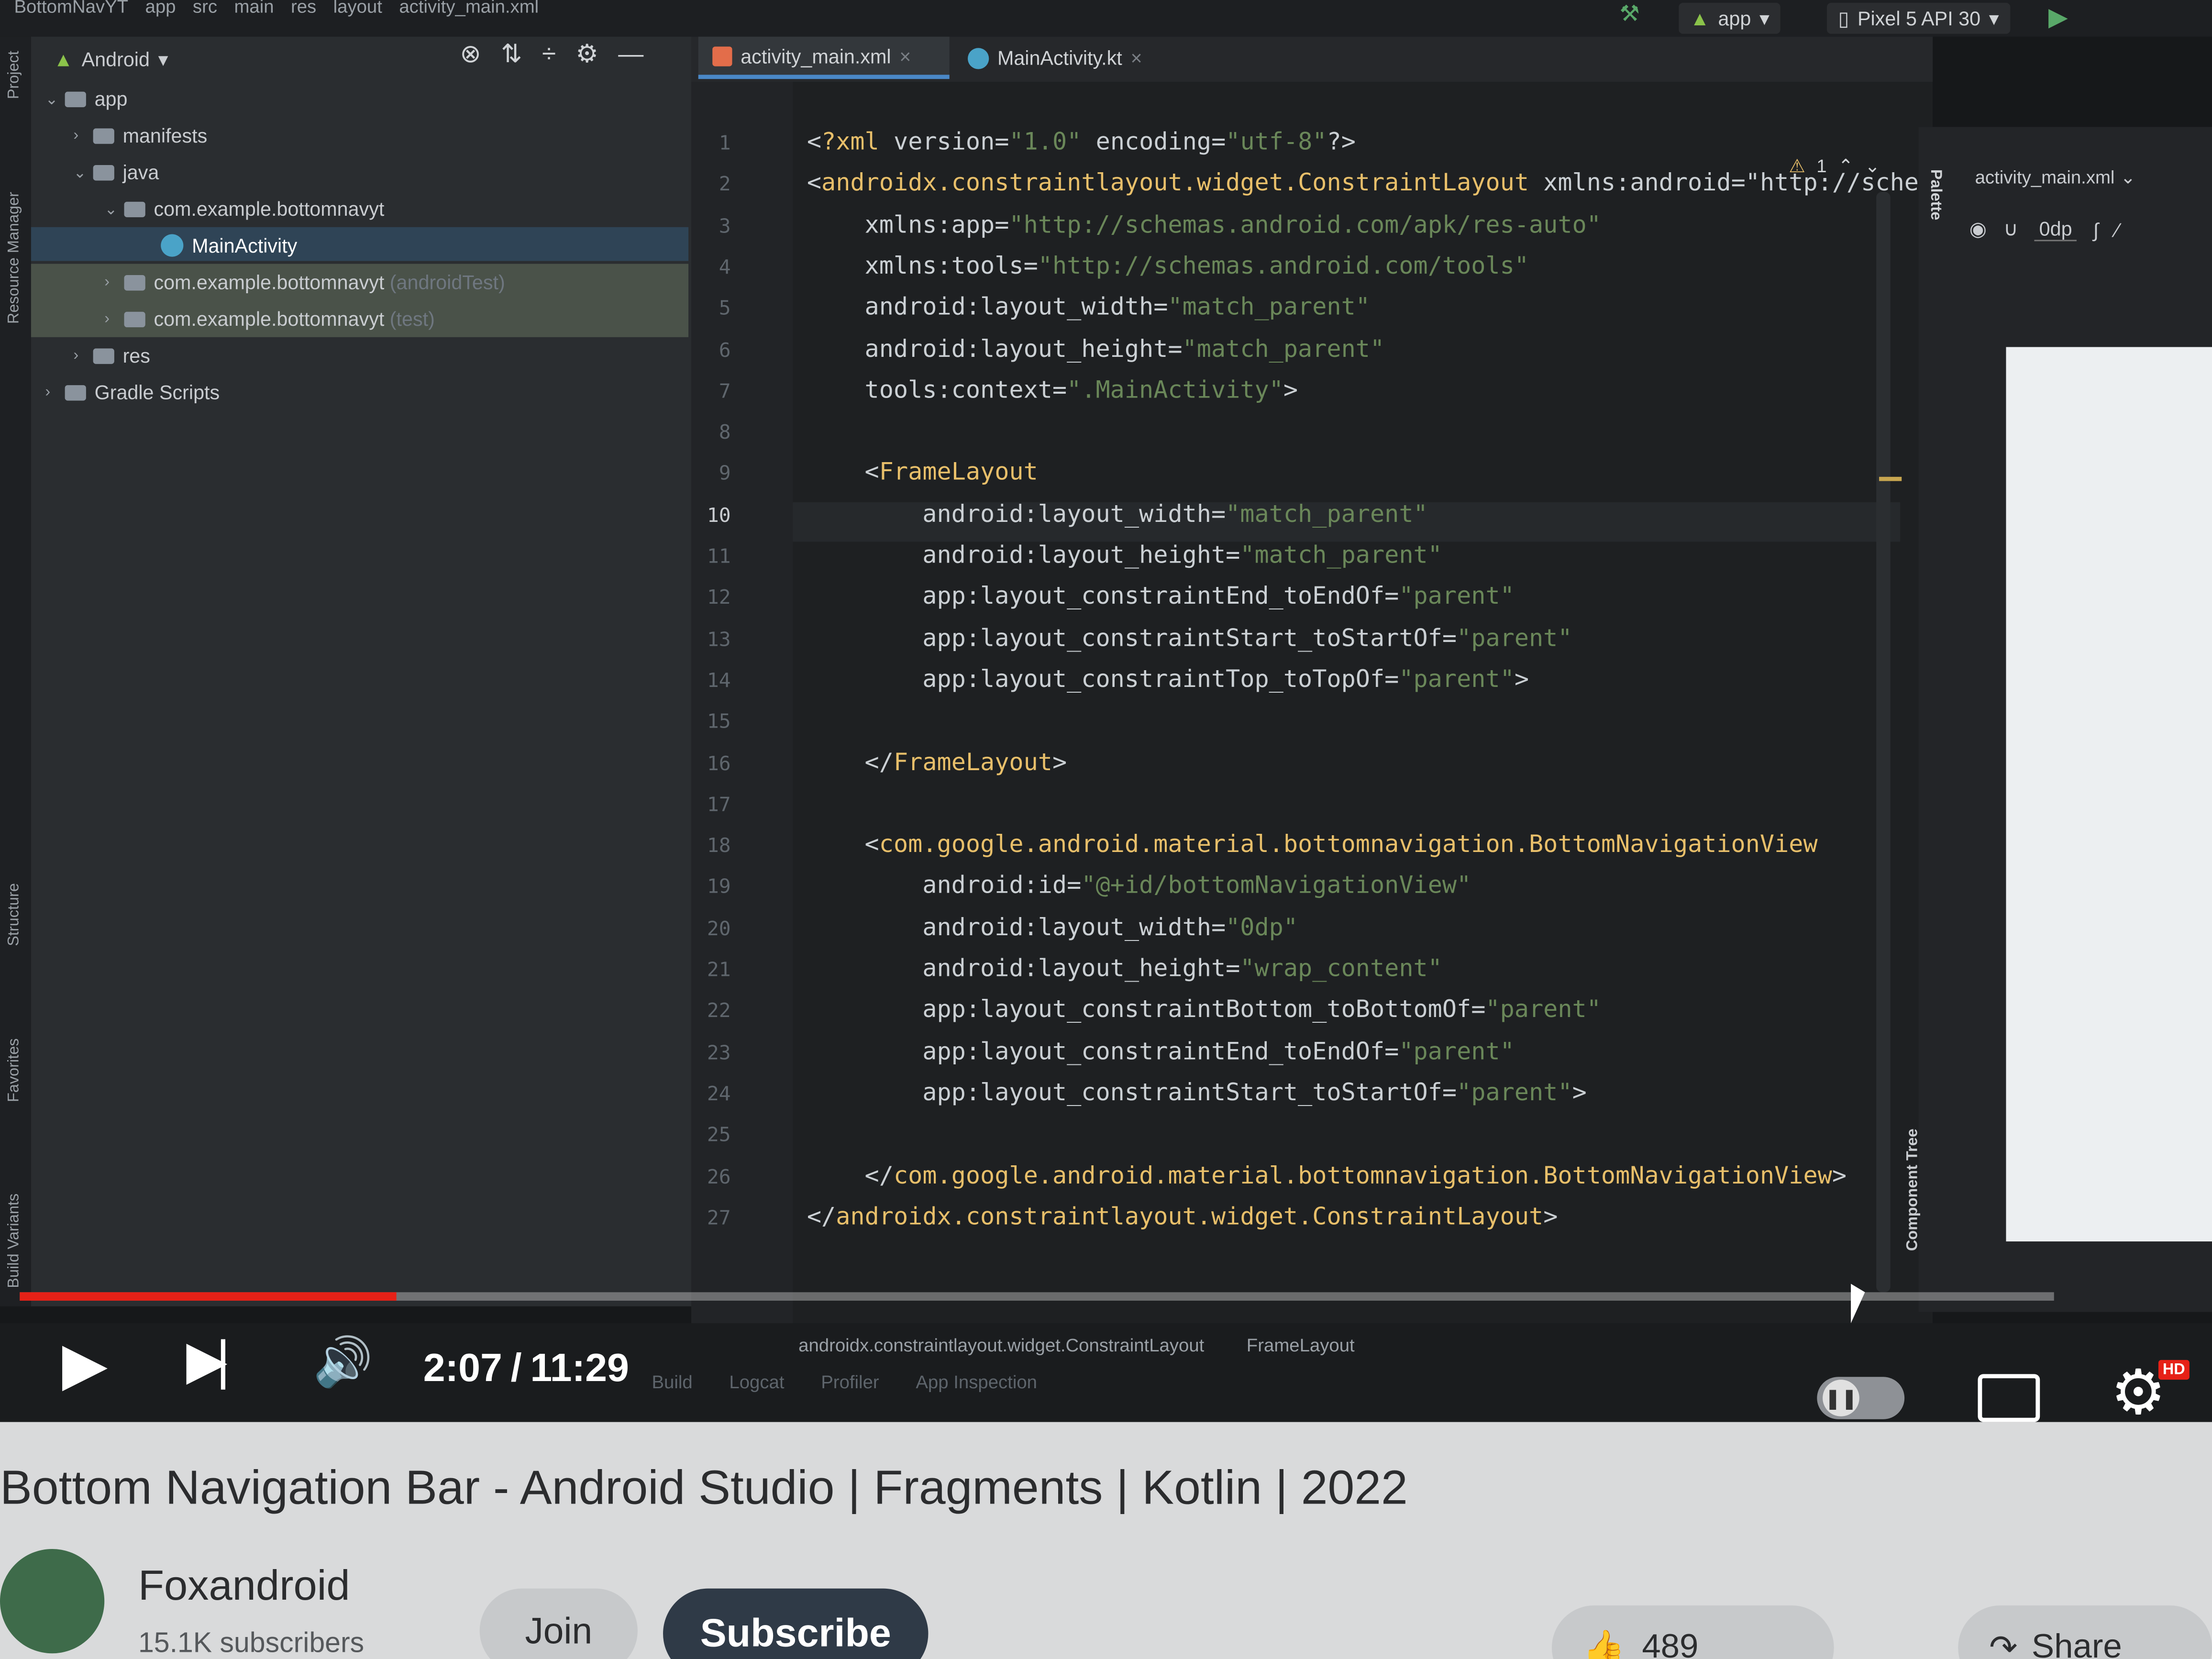  I want to click on code-line: <FrameLayout, so click(922, 473).